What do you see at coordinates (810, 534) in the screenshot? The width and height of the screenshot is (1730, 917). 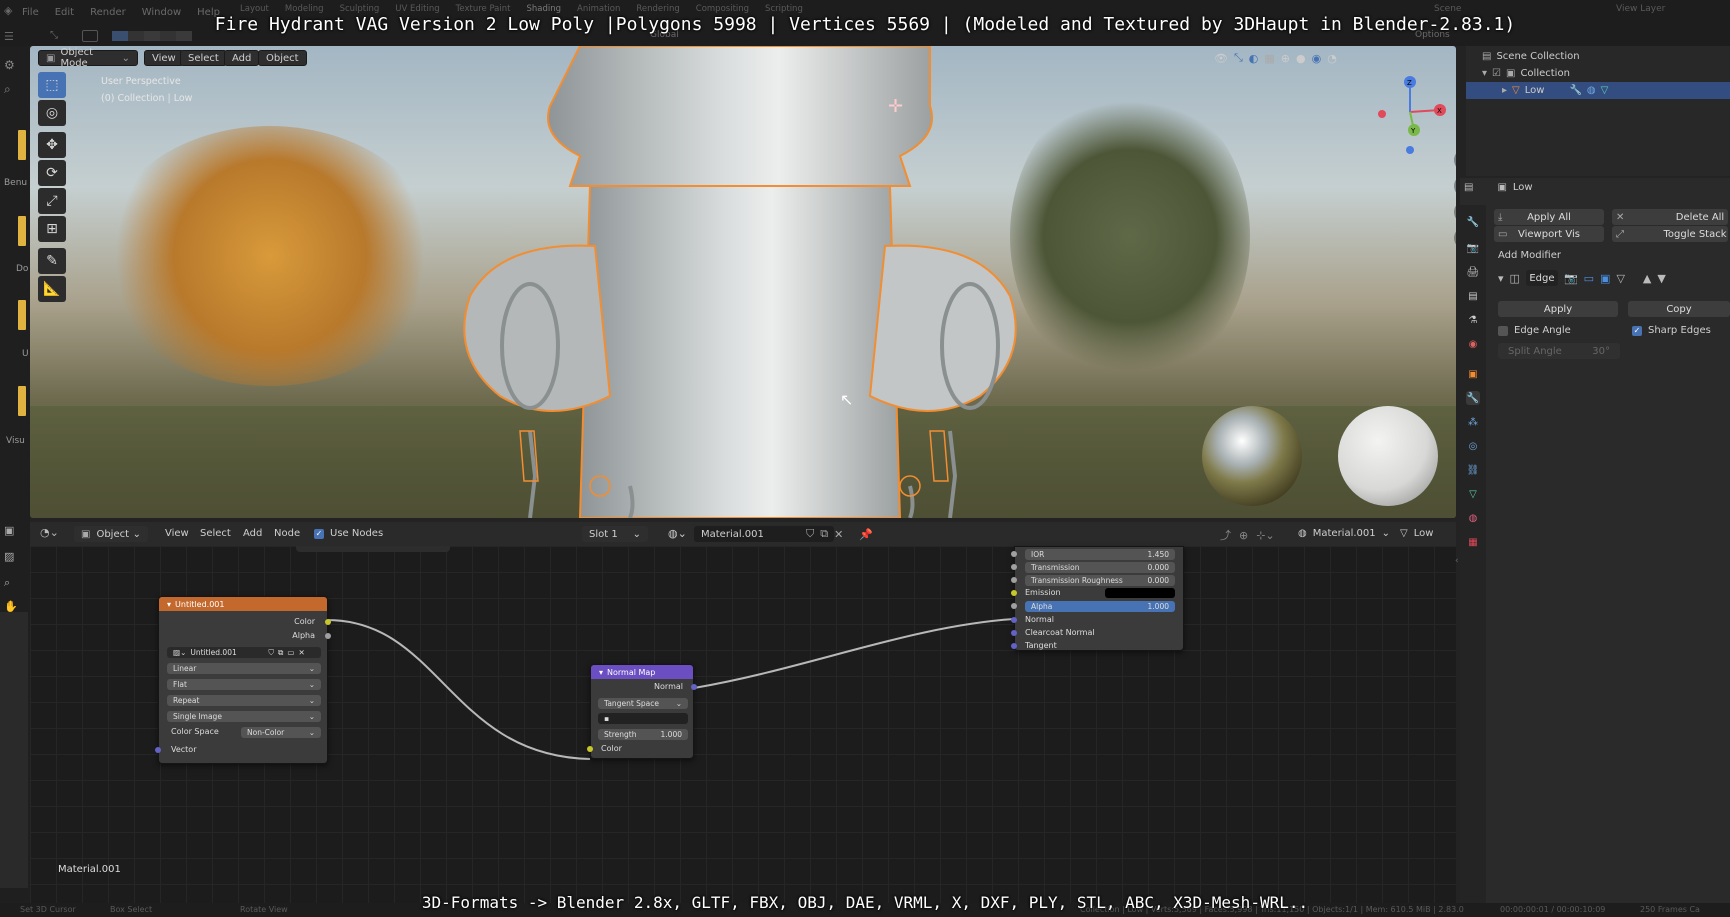 I see `fake-user-icon: ⛉` at bounding box center [810, 534].